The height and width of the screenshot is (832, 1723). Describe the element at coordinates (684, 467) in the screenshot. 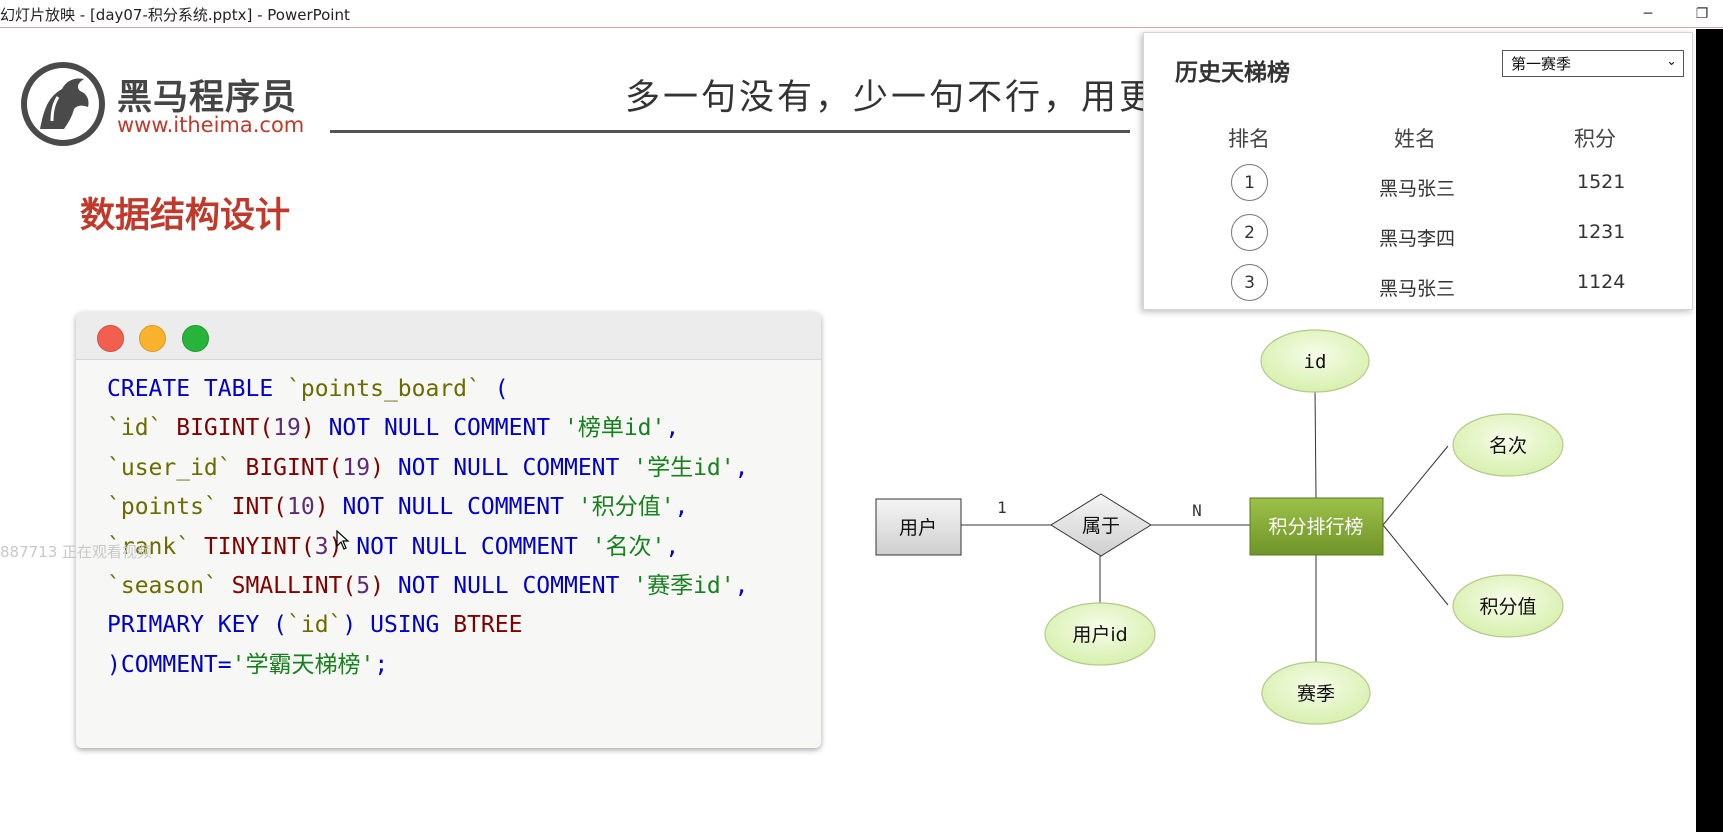

I see `code-token: '学生id'` at that location.